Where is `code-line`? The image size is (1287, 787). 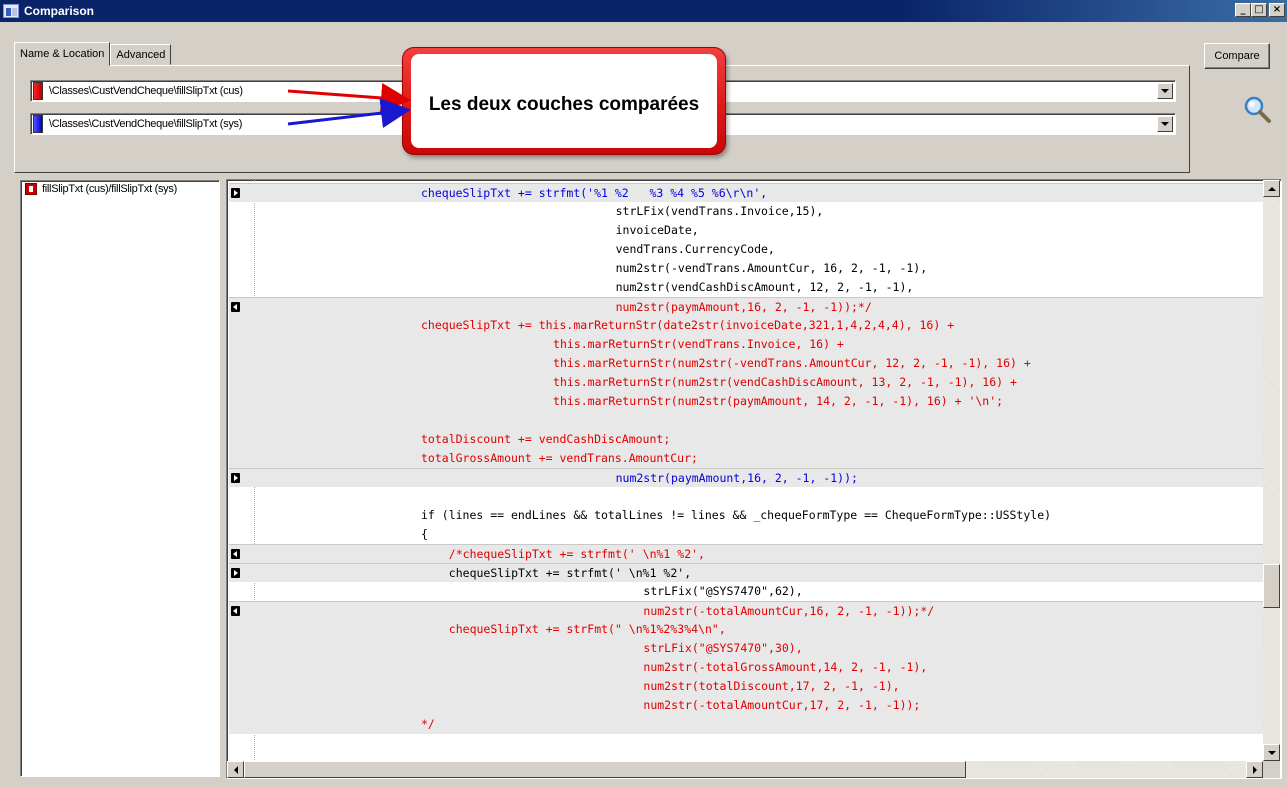
code-line is located at coordinates (746, 420).